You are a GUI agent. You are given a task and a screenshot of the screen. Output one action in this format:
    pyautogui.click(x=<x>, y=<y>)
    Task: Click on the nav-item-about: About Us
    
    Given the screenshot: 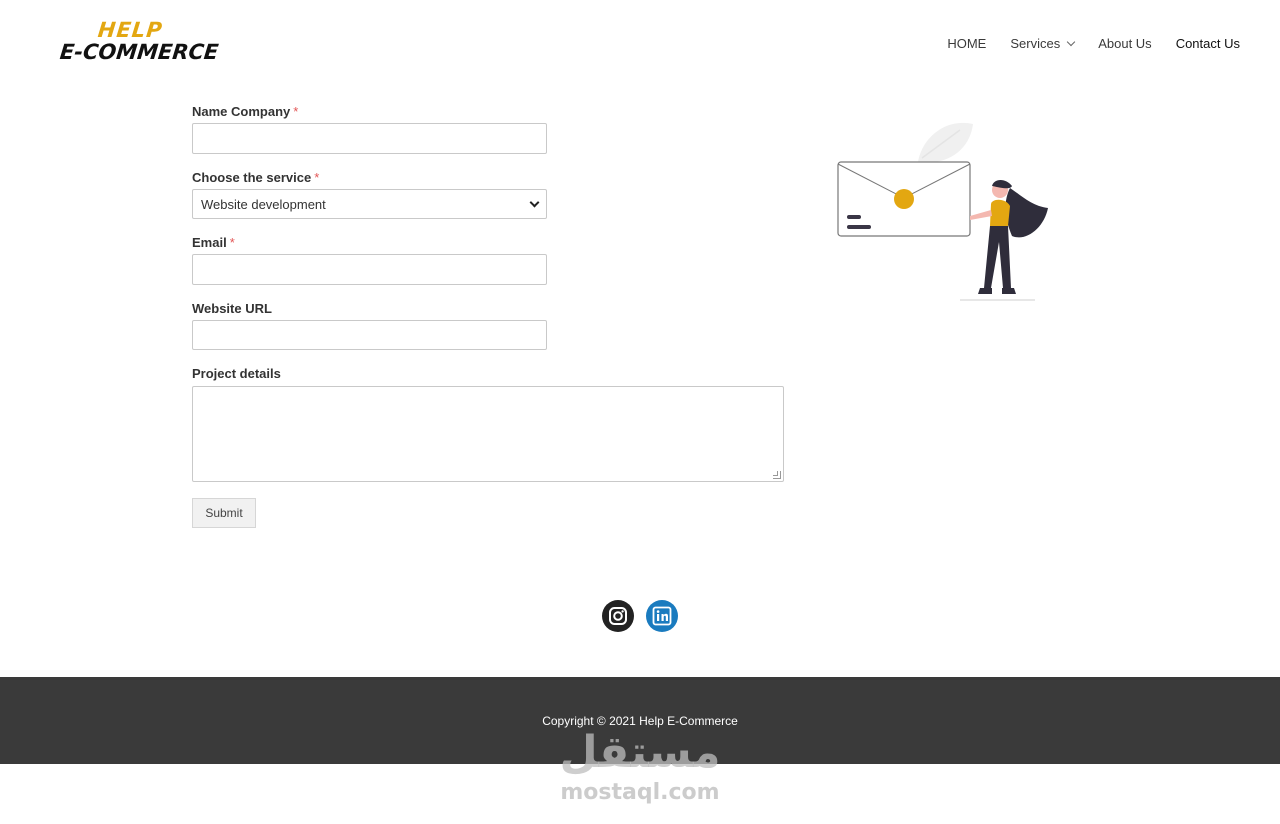 What is the action you would take?
    pyautogui.click(x=1124, y=43)
    